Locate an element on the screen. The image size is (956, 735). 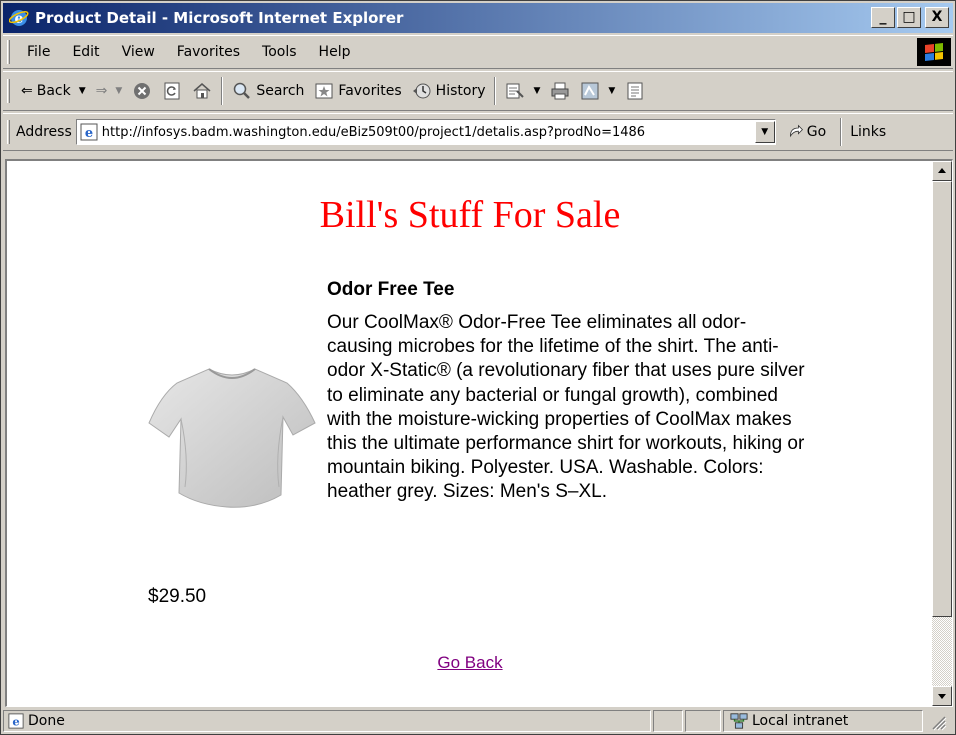
mail-icon is located at coordinates (515, 91).